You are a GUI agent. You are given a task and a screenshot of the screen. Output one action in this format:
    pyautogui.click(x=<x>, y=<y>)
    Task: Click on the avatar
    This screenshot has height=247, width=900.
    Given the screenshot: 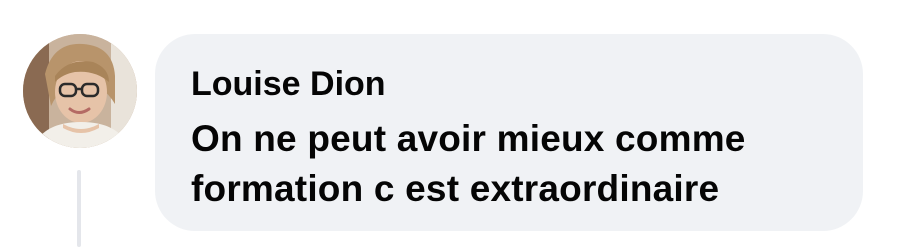 What is the action you would take?
    pyautogui.click(x=80, y=91)
    